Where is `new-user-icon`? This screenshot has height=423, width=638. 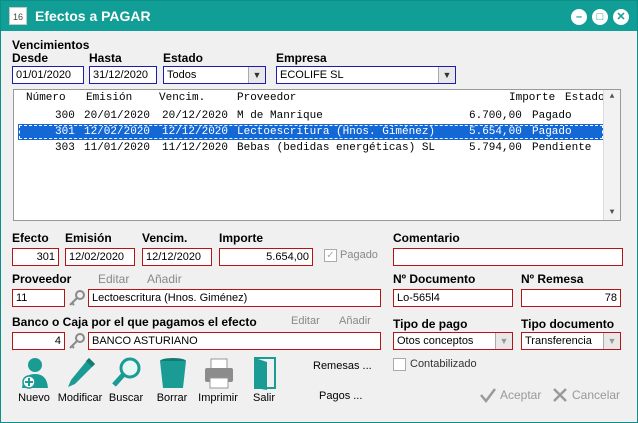 new-user-icon is located at coordinates (35, 373).